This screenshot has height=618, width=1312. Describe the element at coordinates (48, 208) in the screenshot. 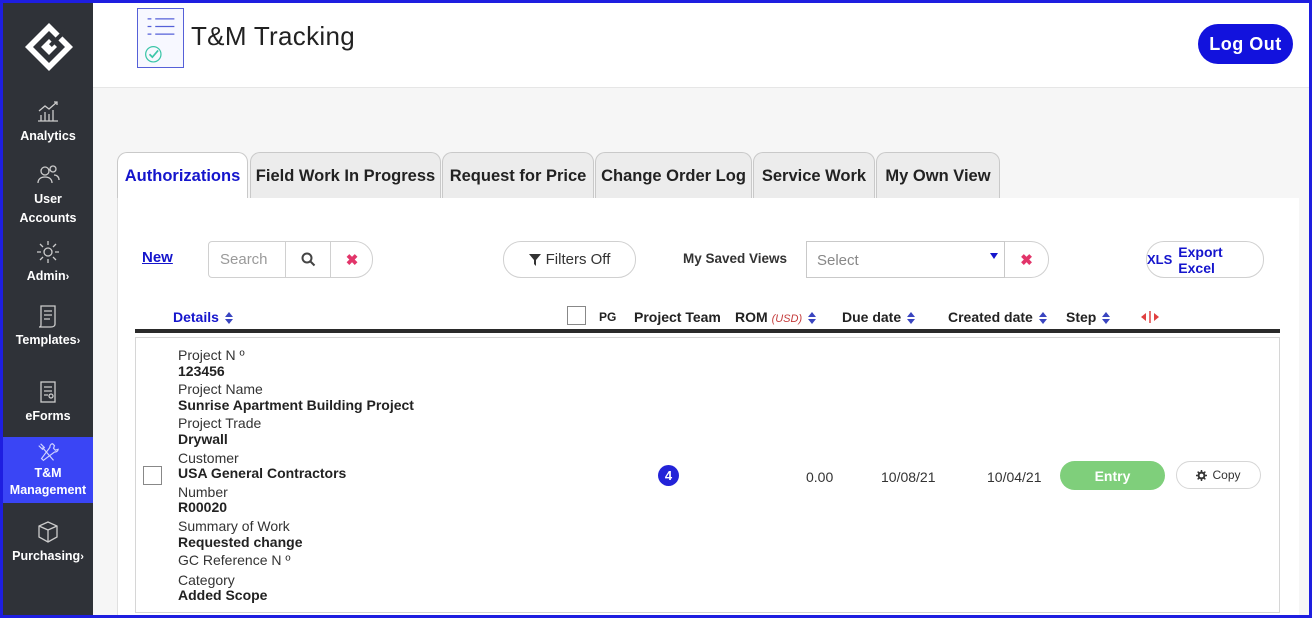

I see `sidebar-item-label: User Accounts` at that location.